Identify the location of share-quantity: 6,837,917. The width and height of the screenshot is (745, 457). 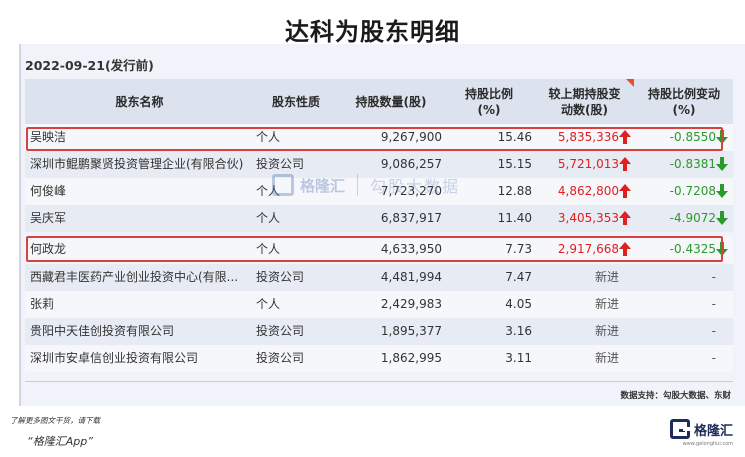
(411, 218).